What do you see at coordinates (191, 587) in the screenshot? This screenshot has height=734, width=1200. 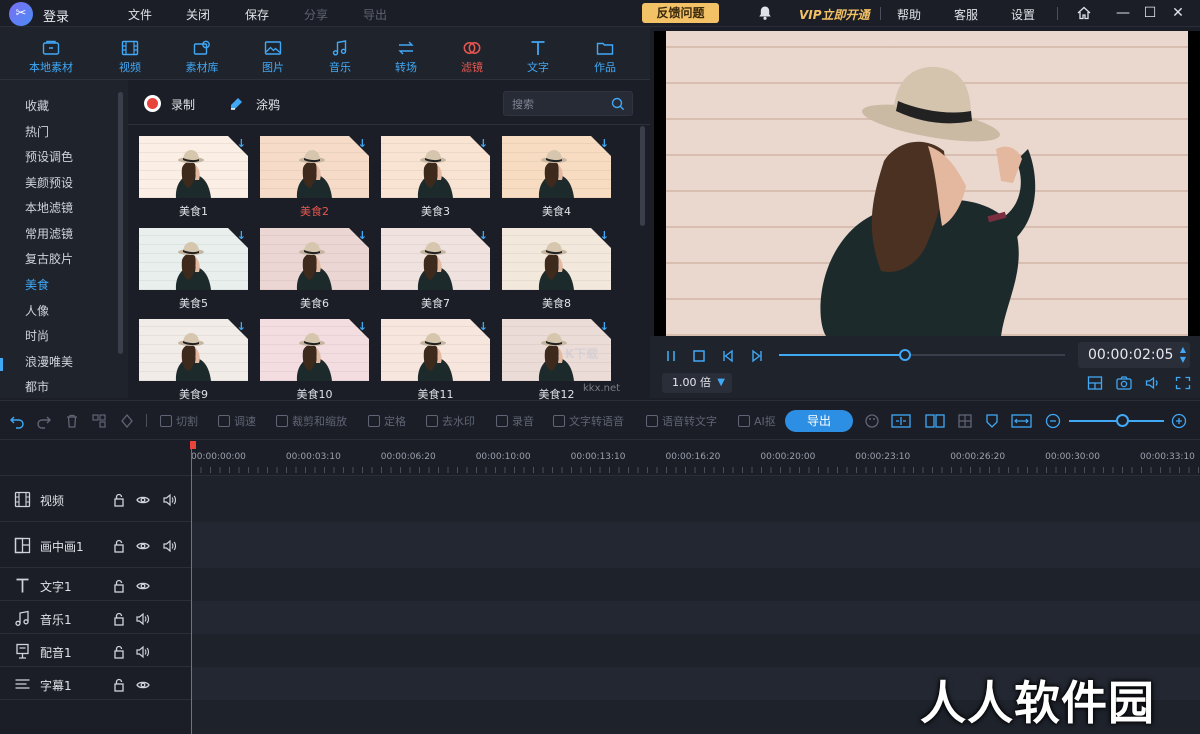 I see `playhead-line` at bounding box center [191, 587].